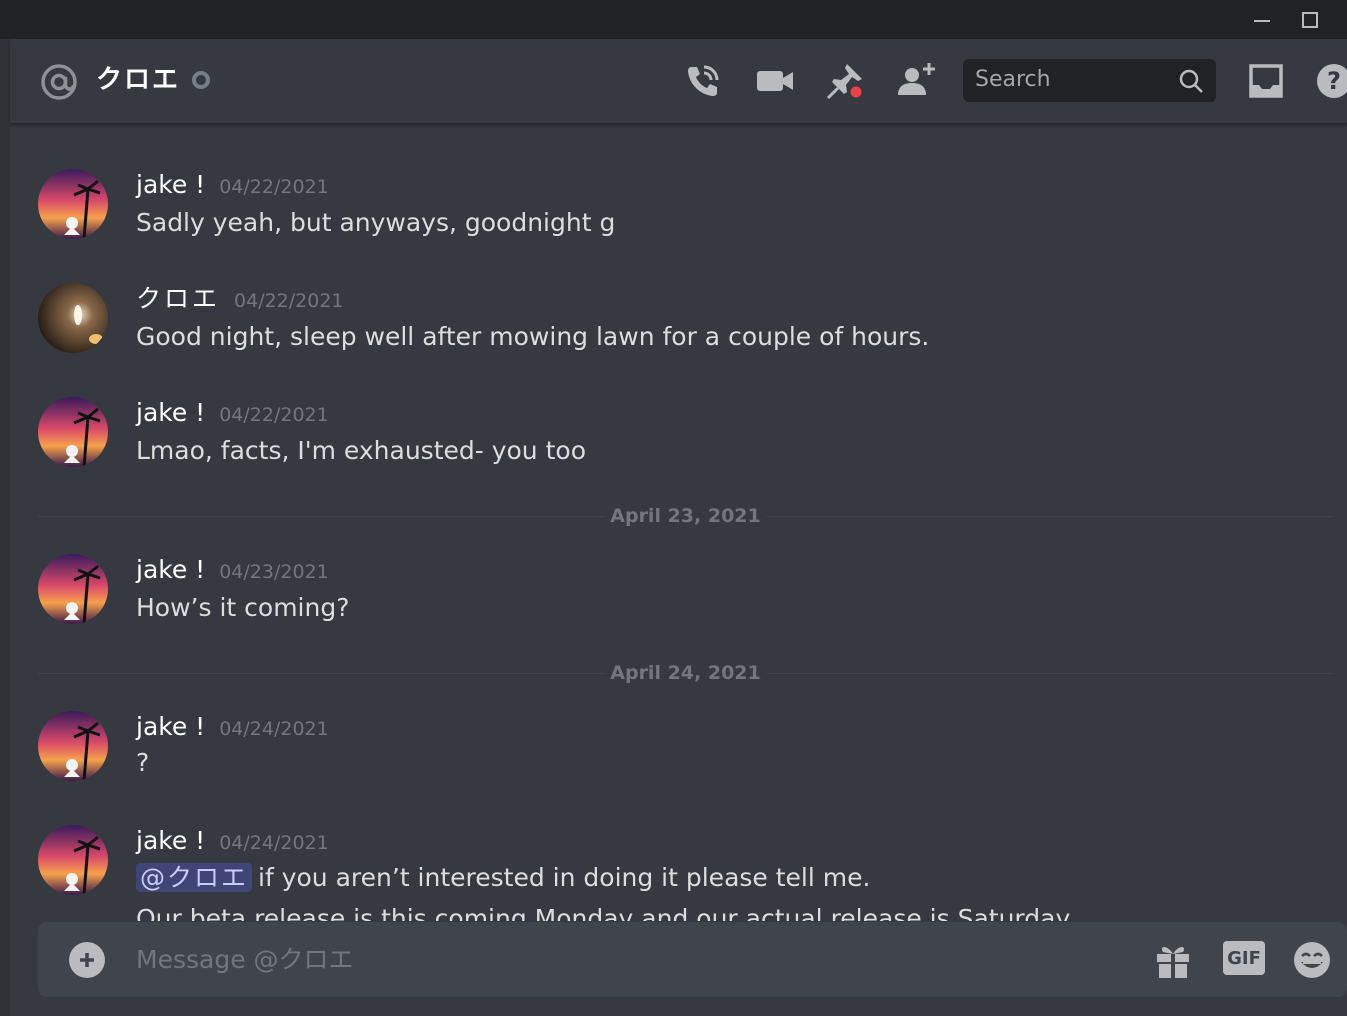 The image size is (1347, 1016). I want to click on date-divider: April 24, 2021, so click(685, 673).